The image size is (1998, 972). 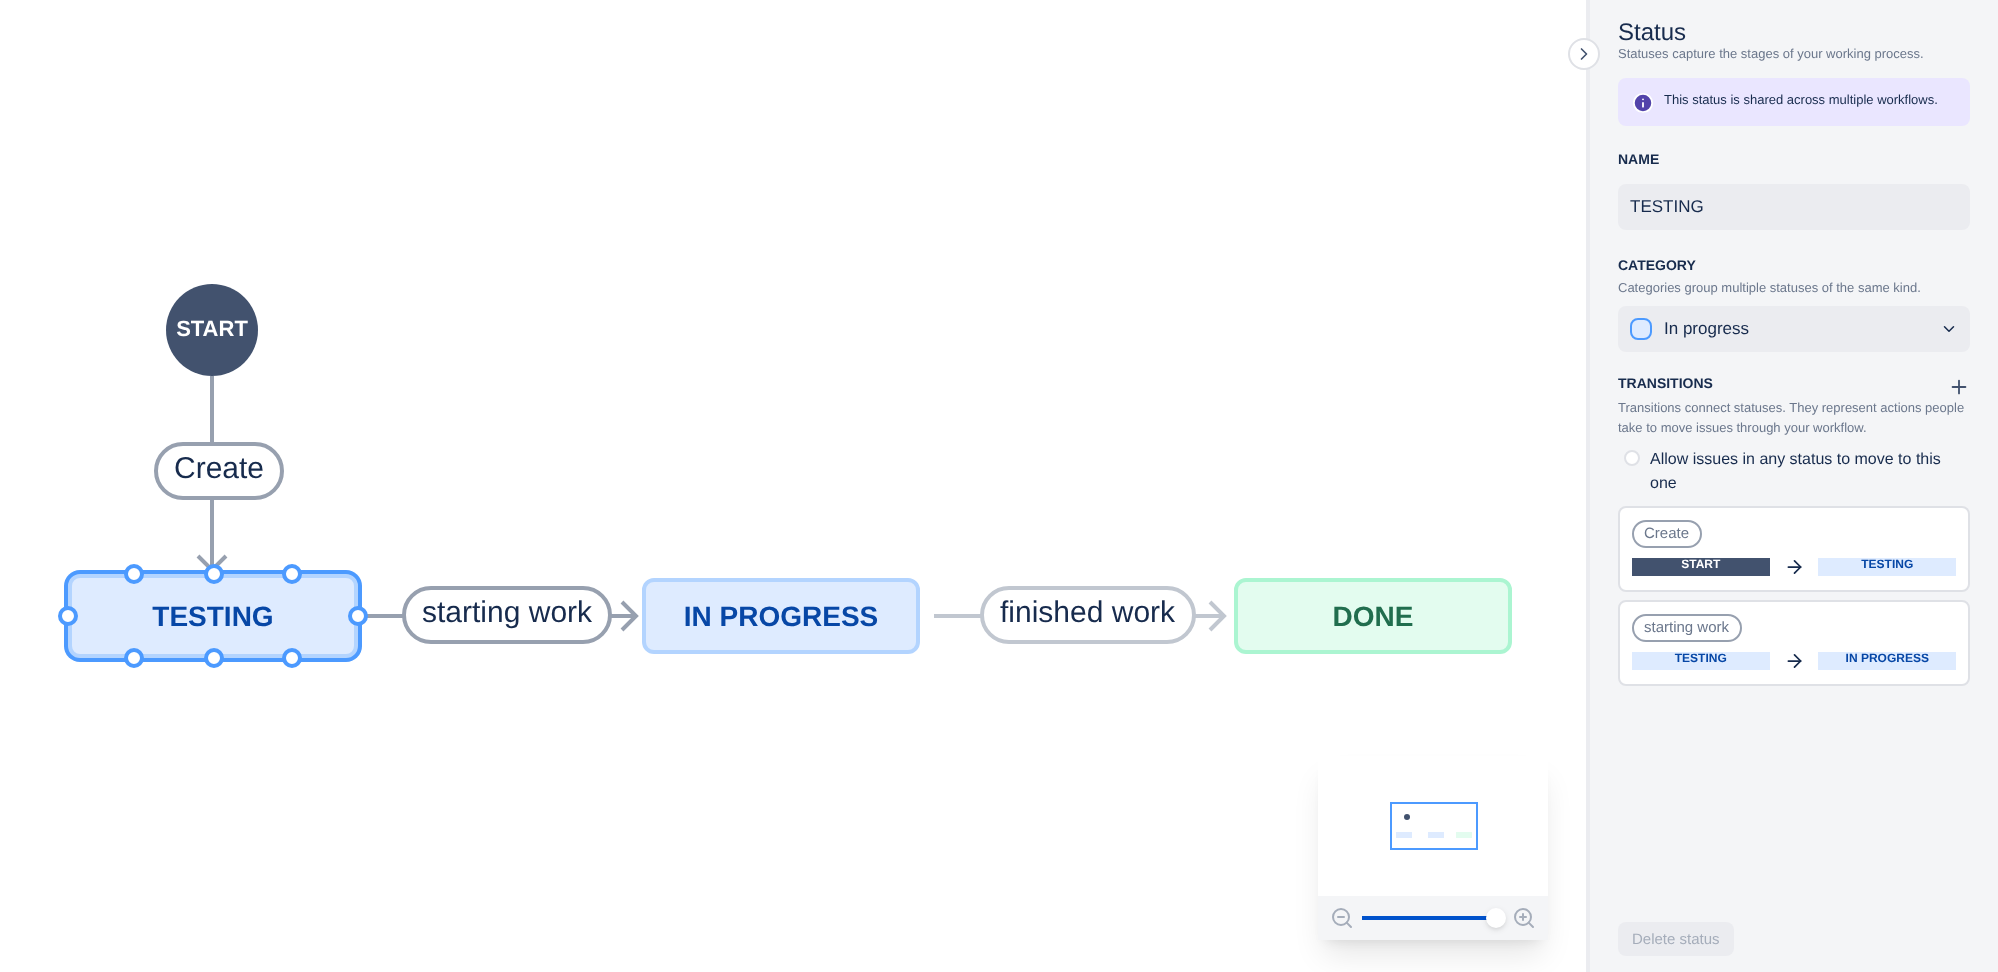 I want to click on zoom-in-icon, so click(x=1524, y=918).